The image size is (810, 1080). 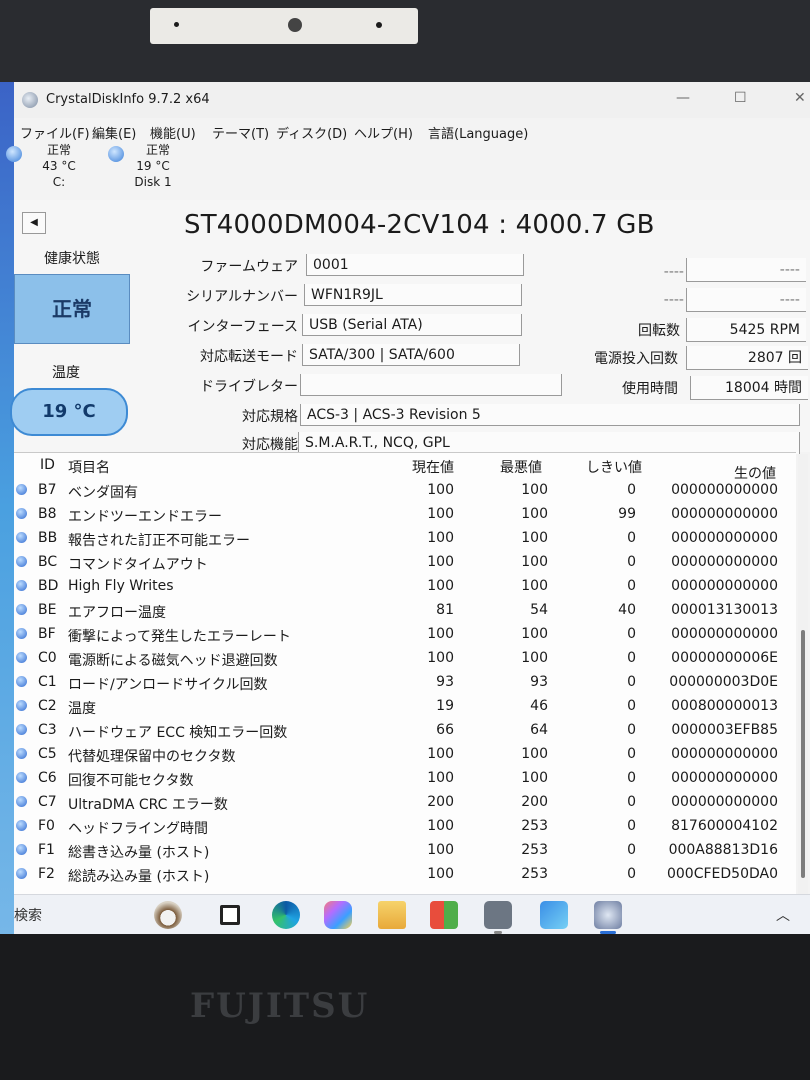 What do you see at coordinates (405, 875) in the screenshot?
I see `table-row: F2 総読み込み量 (ホスト) 100 253 0 000CFED50DA0` at bounding box center [405, 875].